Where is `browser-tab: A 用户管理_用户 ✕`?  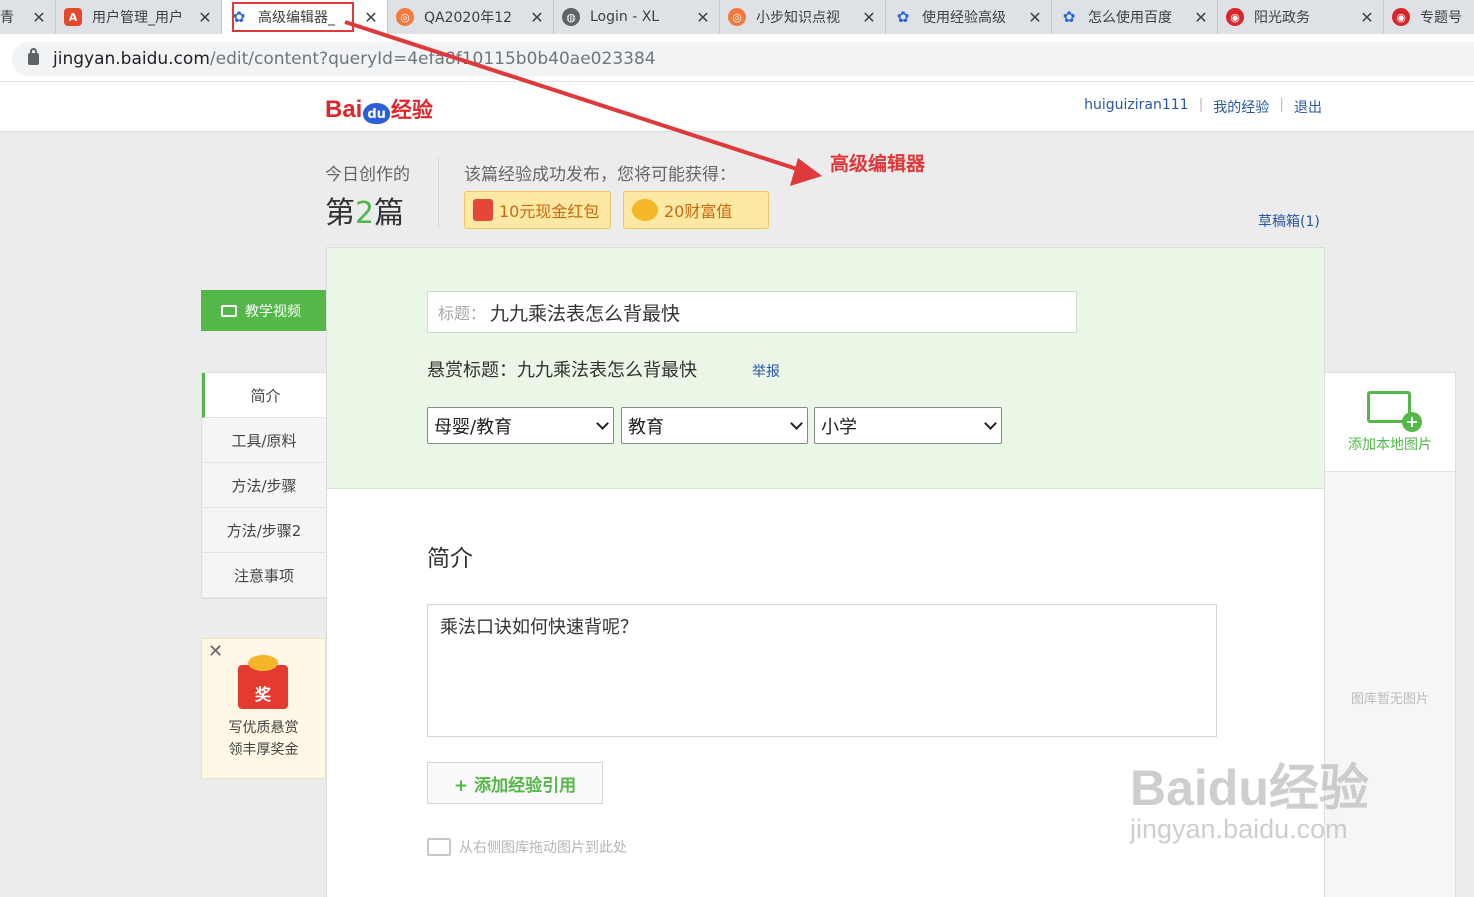
browser-tab: A 用户管理_用户 ✕ is located at coordinates (139, 17).